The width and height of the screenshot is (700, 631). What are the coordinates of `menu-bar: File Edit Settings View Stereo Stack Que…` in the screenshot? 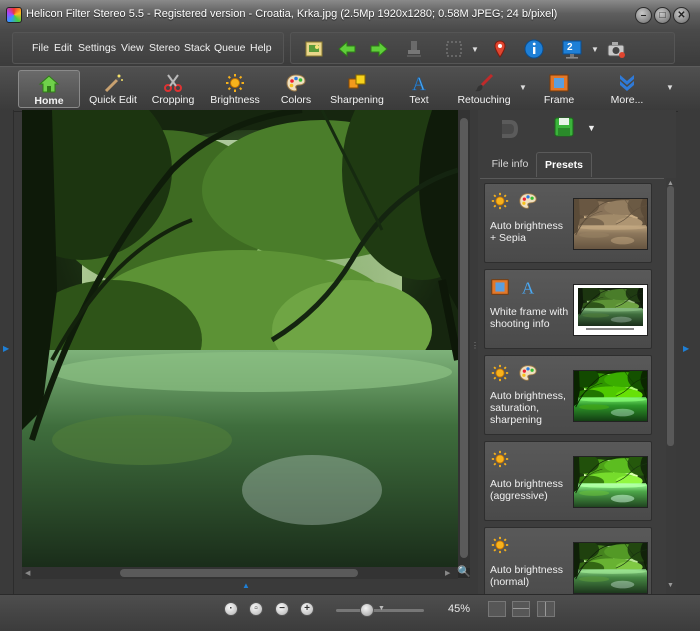 It's located at (148, 48).